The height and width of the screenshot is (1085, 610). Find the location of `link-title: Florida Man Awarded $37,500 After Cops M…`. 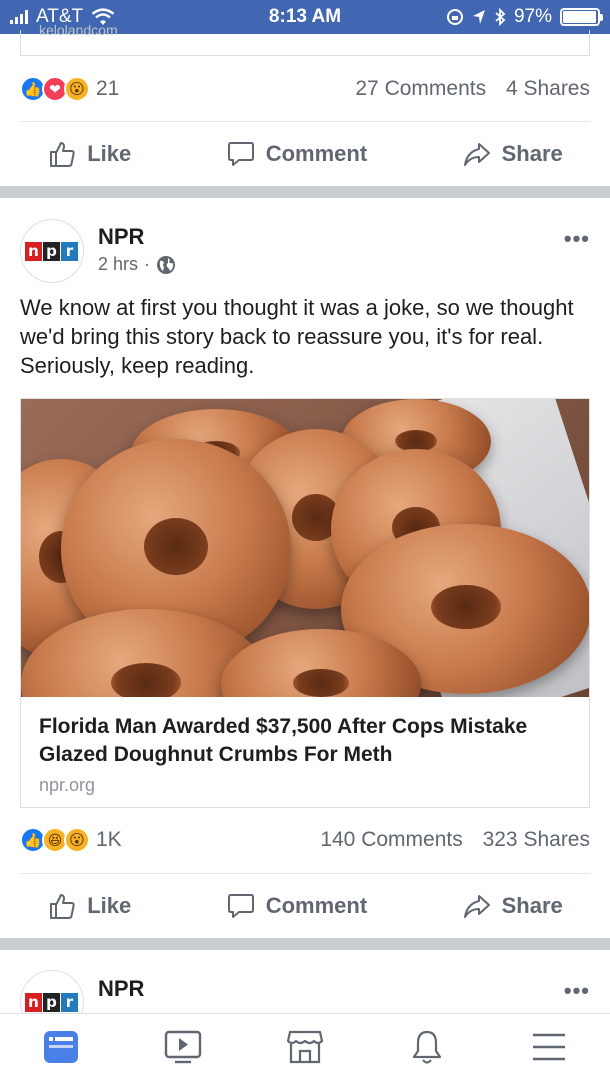

link-title: Florida Man Awarded $37,500 After Cops M… is located at coordinates (283, 740).